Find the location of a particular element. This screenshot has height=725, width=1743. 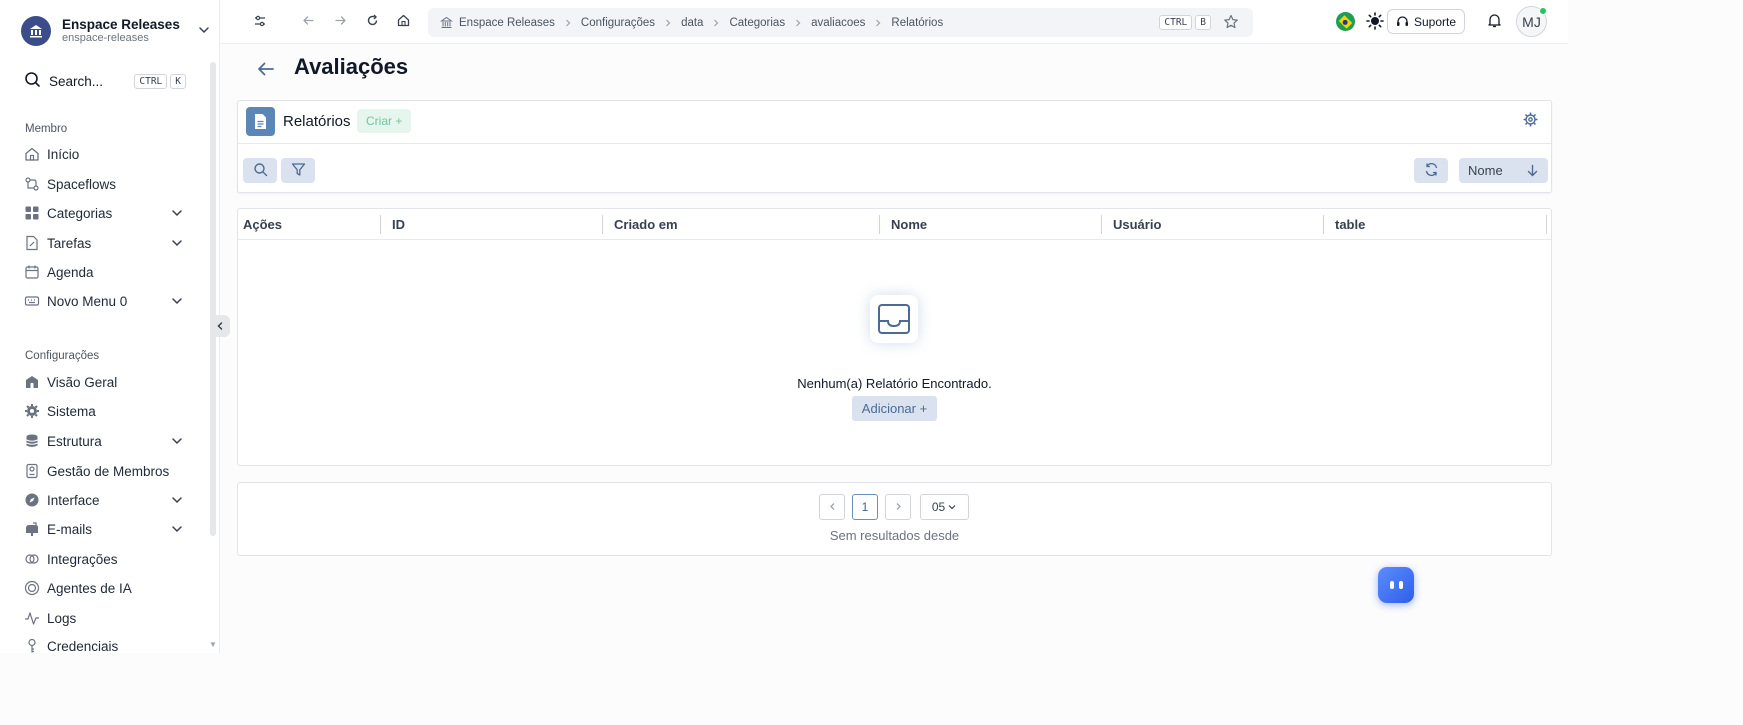

reload-button is located at coordinates (372, 22).